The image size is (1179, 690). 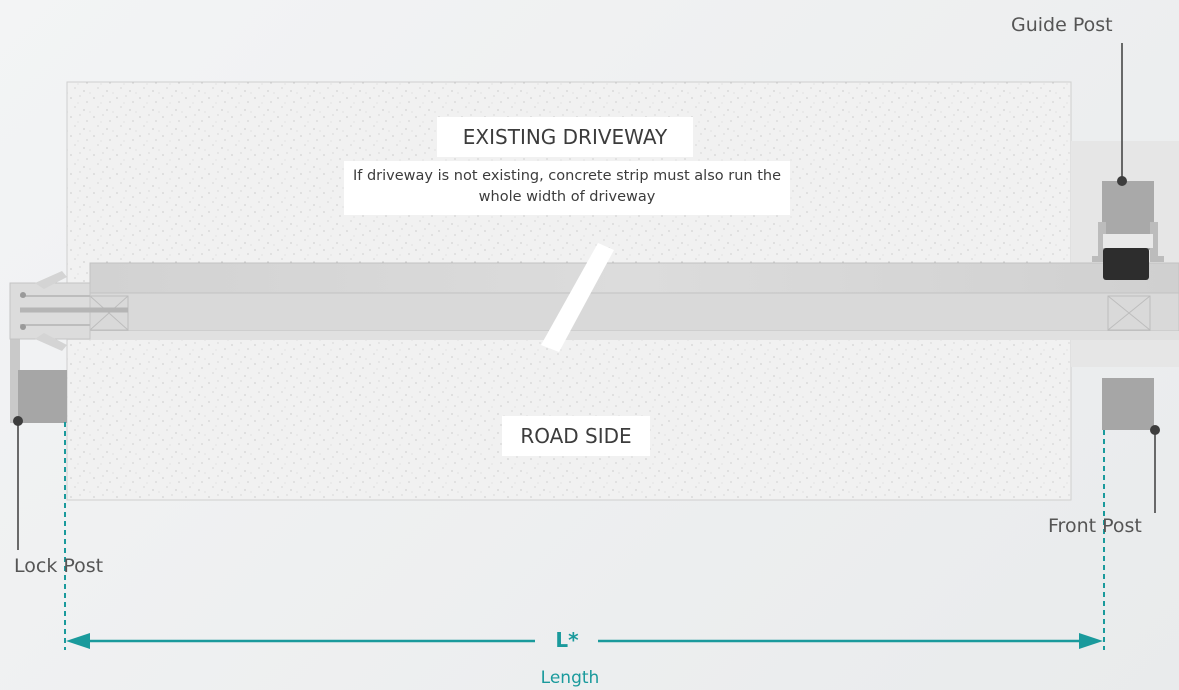 I want to click on dimension-arrow-left, so click(x=78, y=641).